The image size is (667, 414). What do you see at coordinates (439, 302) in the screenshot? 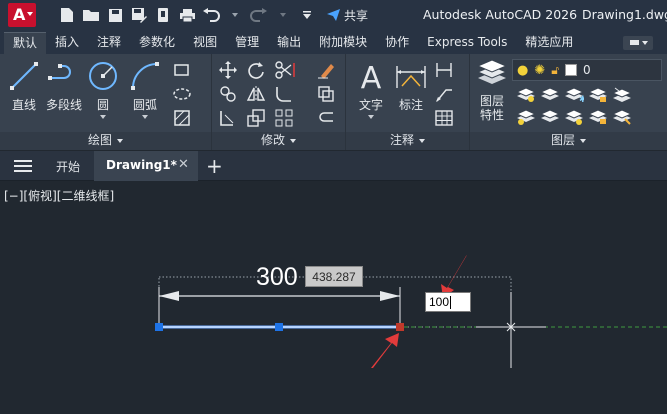
I see `dynamic-input-value: 100` at bounding box center [439, 302].